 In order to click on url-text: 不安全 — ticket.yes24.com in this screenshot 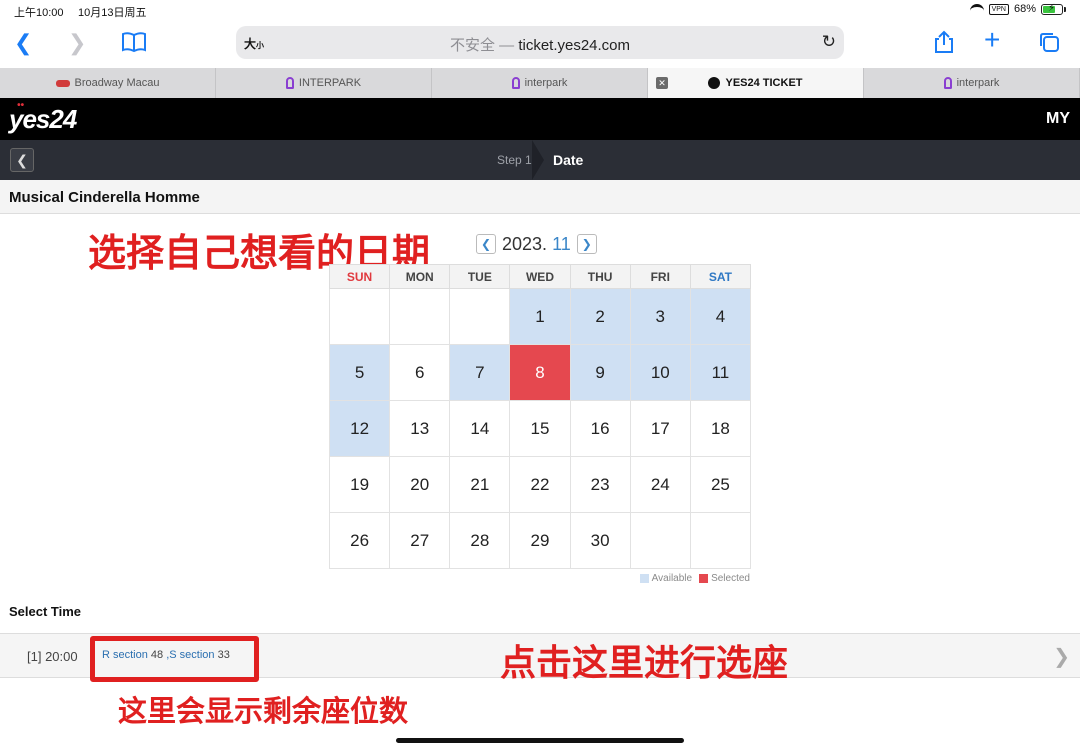, I will do `click(540, 45)`.